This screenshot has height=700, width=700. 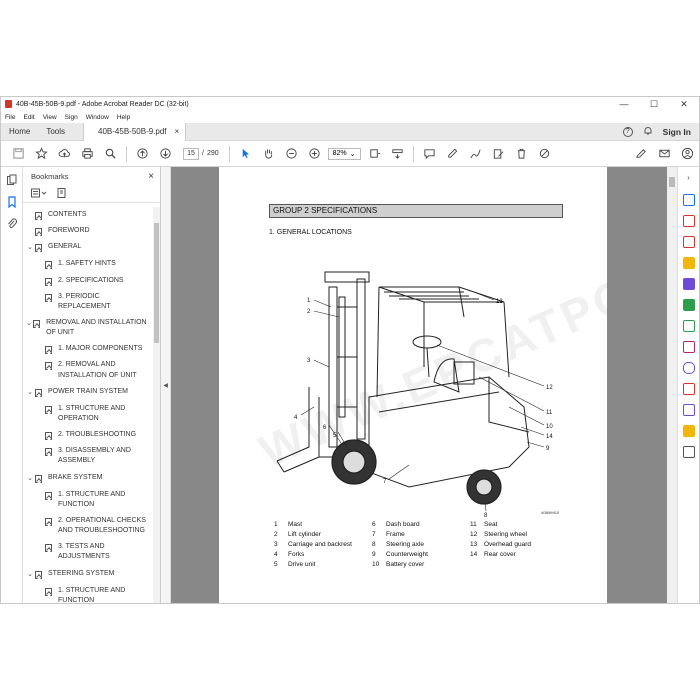 What do you see at coordinates (71, 117) in the screenshot?
I see `menu-sign: Sign` at bounding box center [71, 117].